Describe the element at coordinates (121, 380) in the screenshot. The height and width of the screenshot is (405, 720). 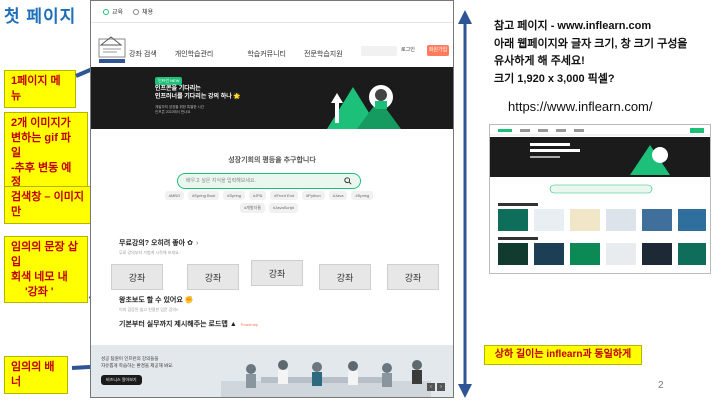
I see `banner-button: 비즈니스 알아보기` at that location.